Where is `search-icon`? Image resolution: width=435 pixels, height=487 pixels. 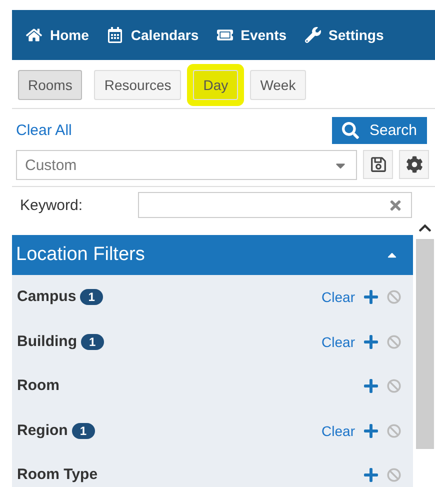
search-icon is located at coordinates (351, 130).